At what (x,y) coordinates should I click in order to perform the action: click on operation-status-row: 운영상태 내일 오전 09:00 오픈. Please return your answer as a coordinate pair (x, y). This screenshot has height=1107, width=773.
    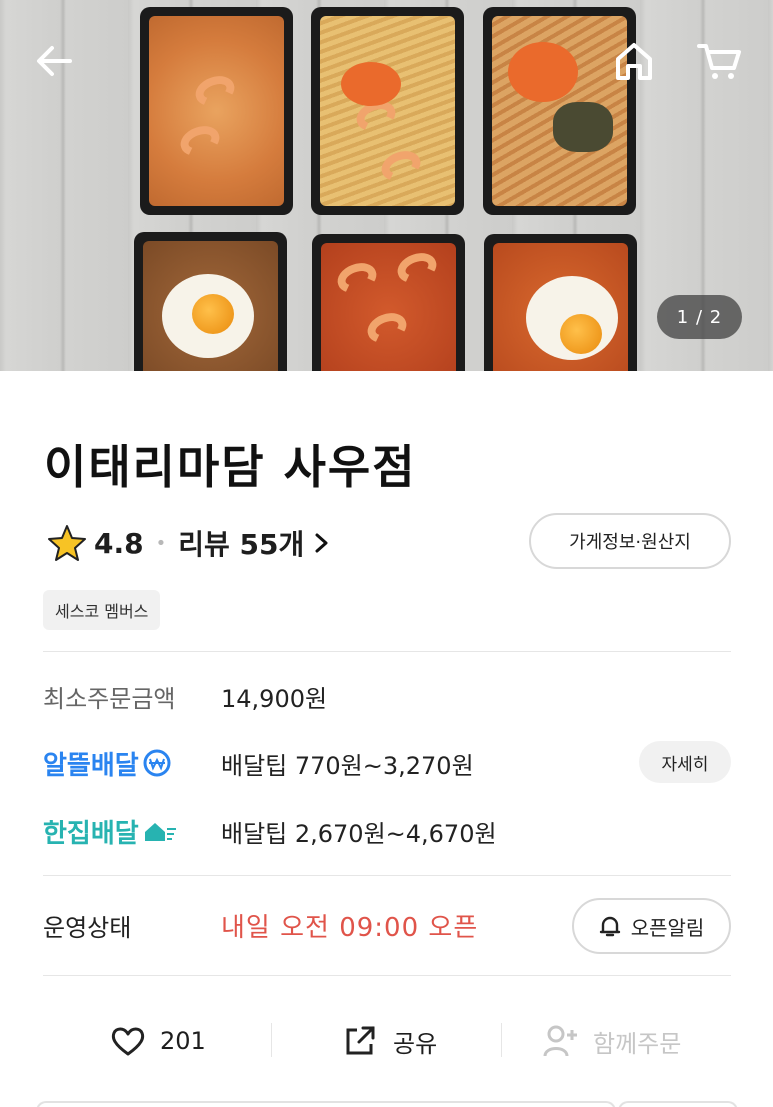
    Looking at the image, I should click on (260, 925).